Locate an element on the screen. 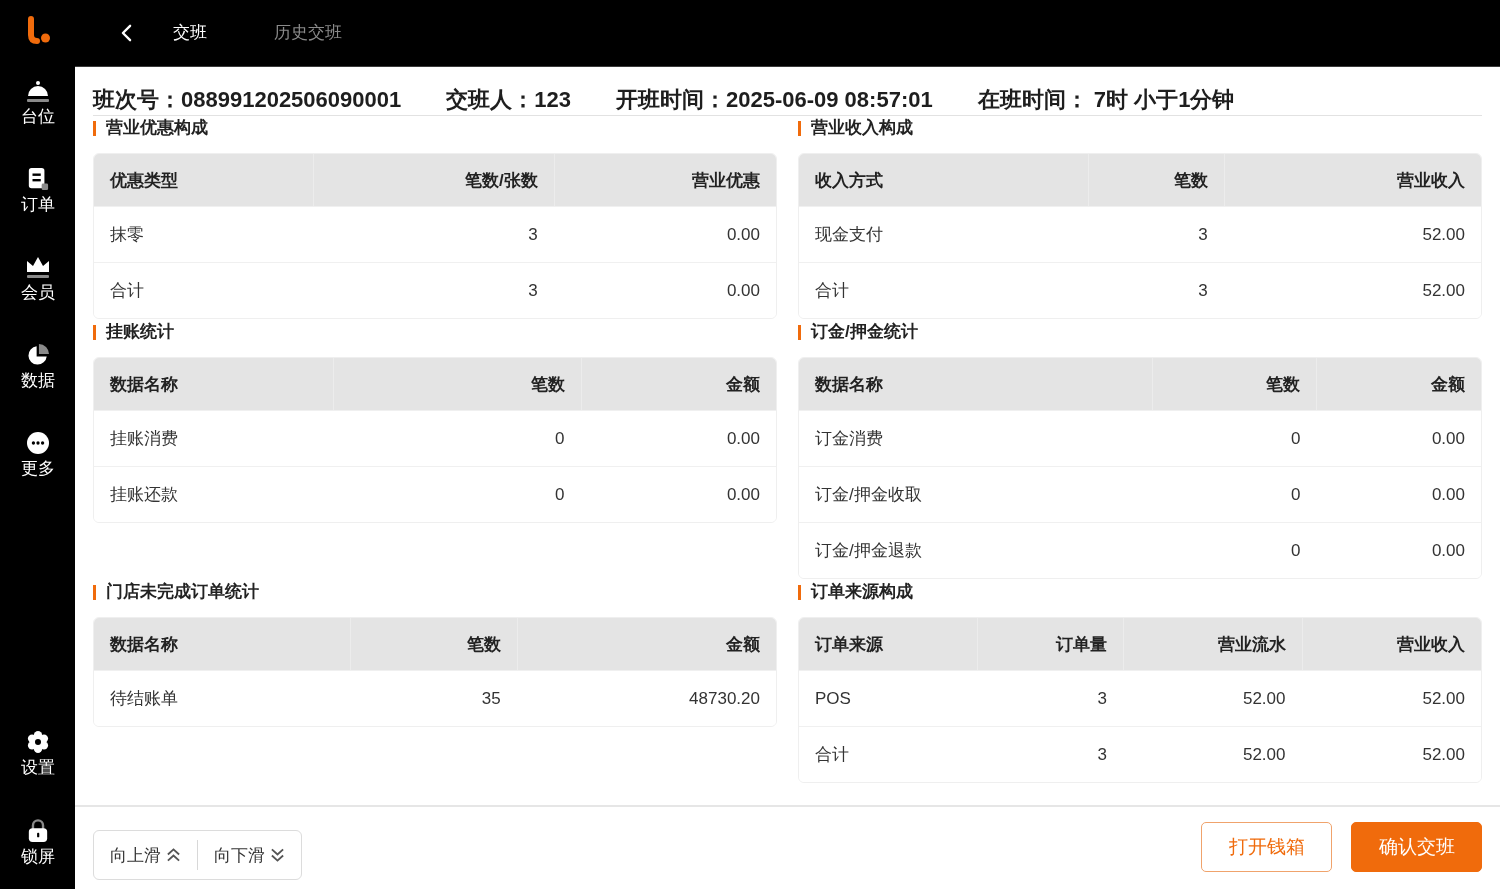  table-cell: 挂账还款 is located at coordinates (214, 494).